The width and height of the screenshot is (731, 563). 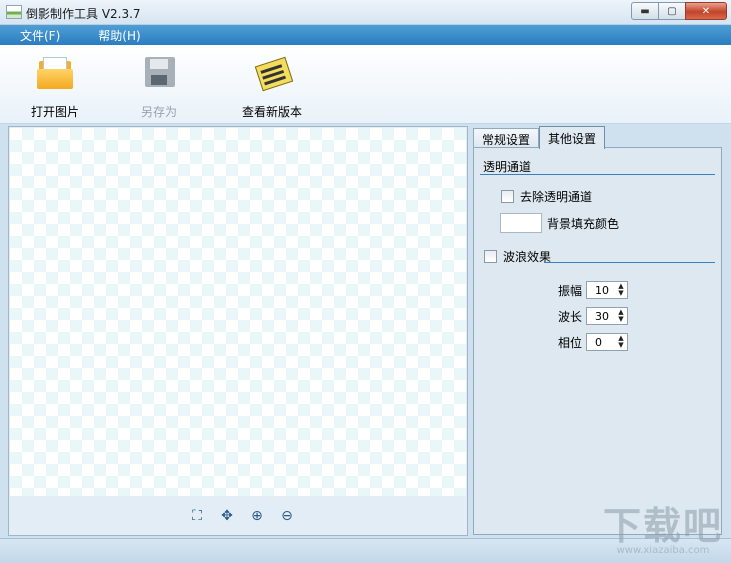 I want to click on bg-color-swatch, so click(x=521, y=223).